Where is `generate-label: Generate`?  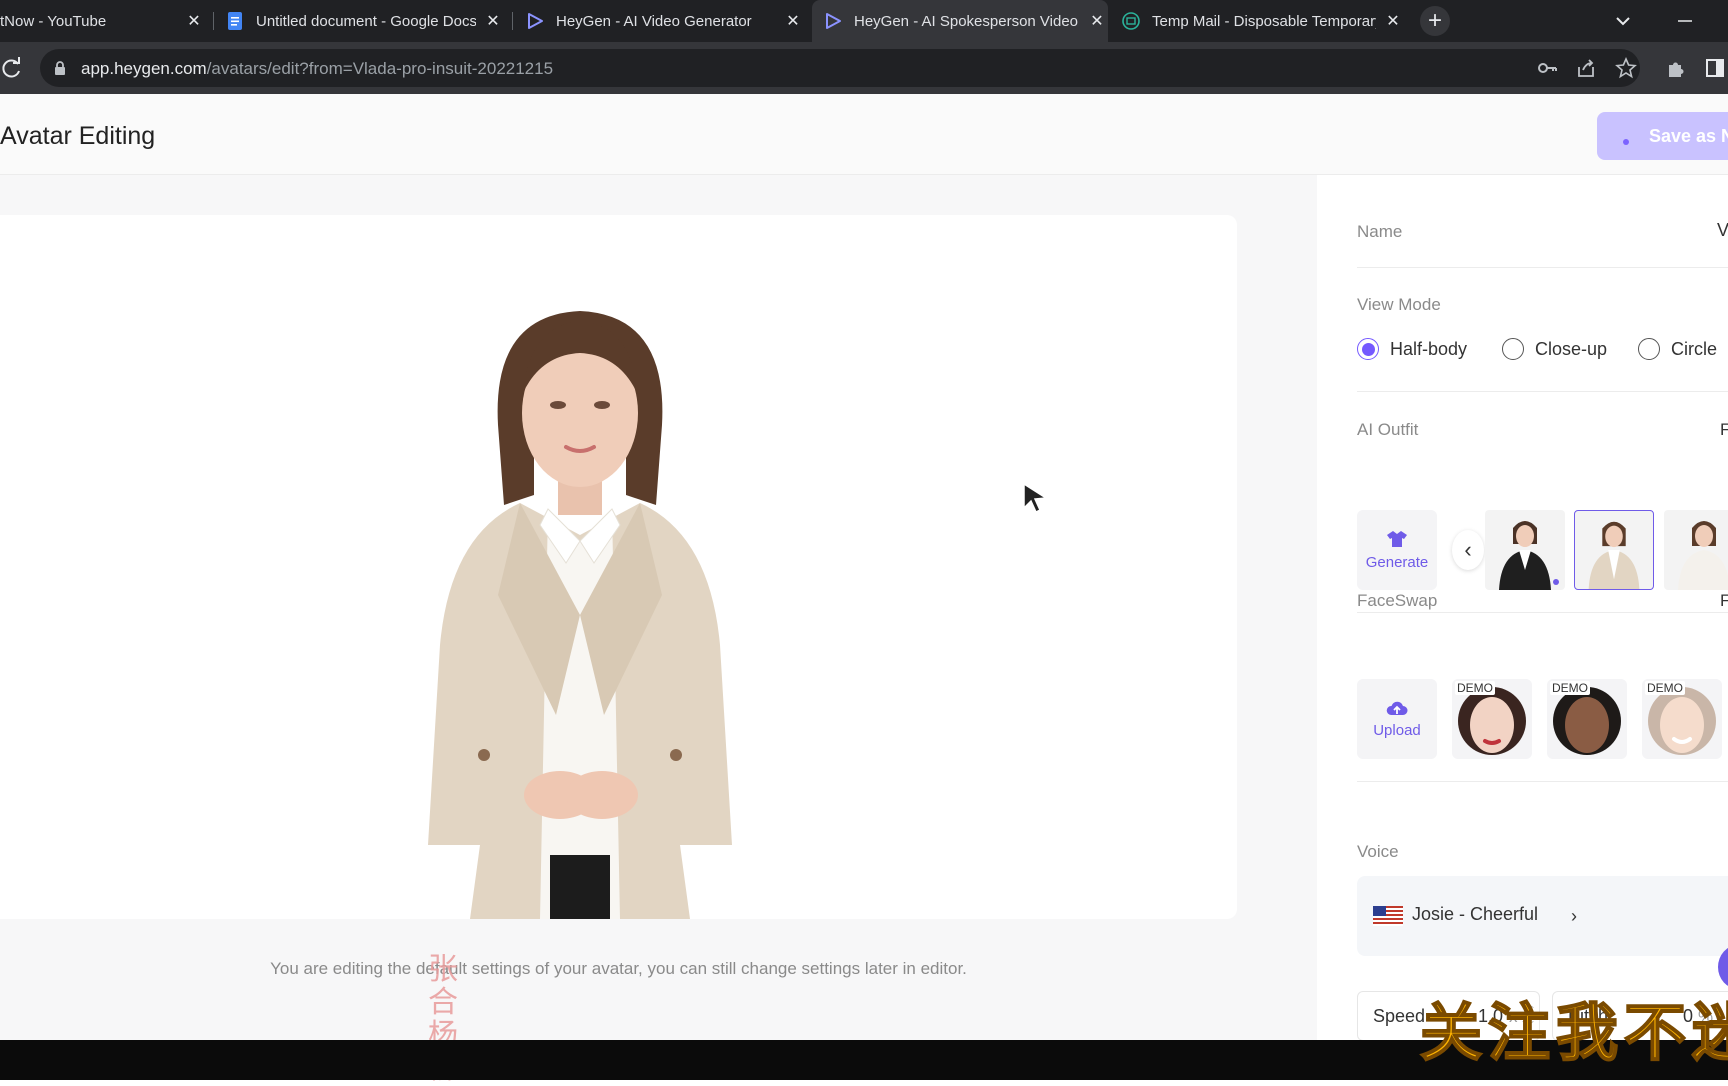
generate-label: Generate is located at coordinates (1397, 562).